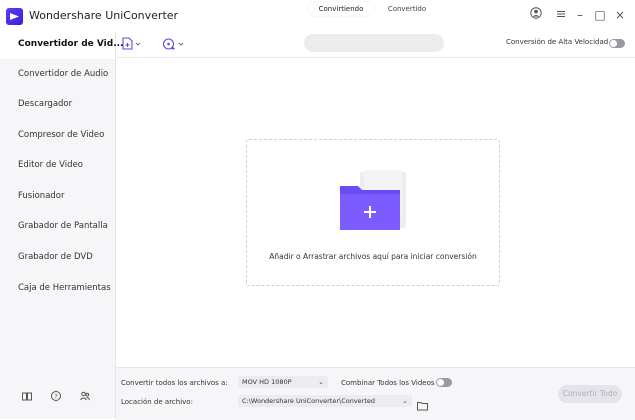  I want to click on app-logo-icon, so click(14, 16).